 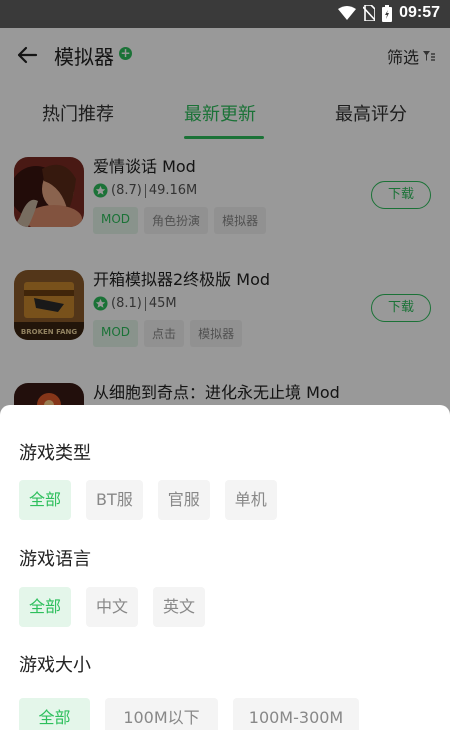 I want to click on game-type-title: 游戏类型, so click(x=55, y=453).